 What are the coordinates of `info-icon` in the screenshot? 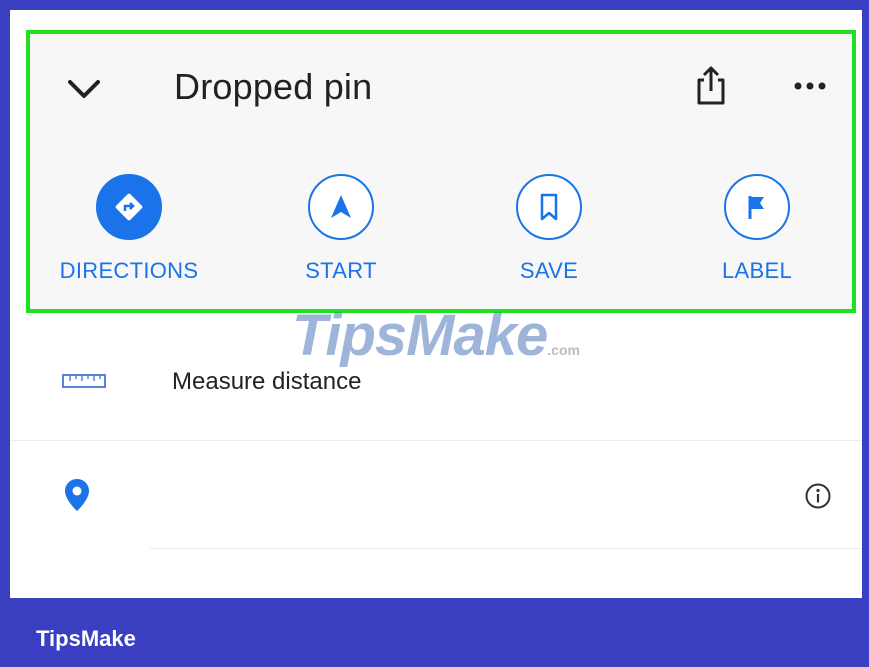 It's located at (818, 496).